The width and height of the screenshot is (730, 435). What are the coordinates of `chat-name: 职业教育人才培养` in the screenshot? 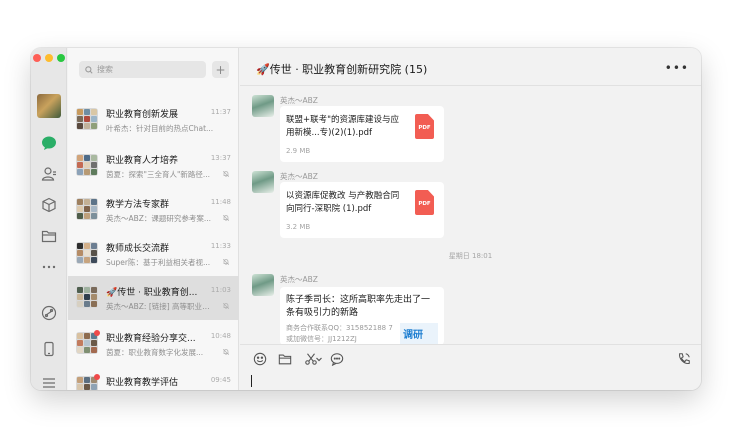 It's located at (142, 161).